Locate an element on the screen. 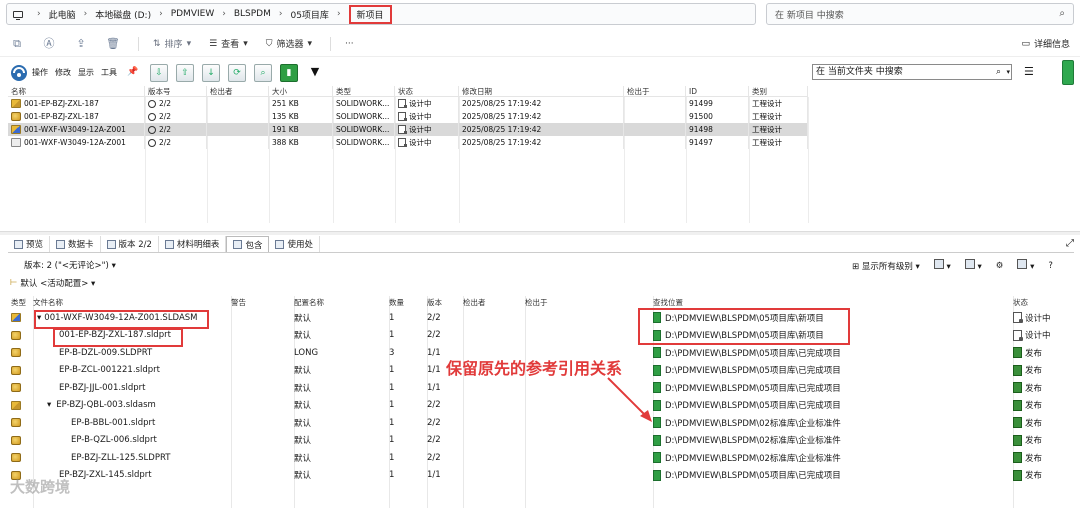  search-file-icon: ⌕ is located at coordinates (263, 72).